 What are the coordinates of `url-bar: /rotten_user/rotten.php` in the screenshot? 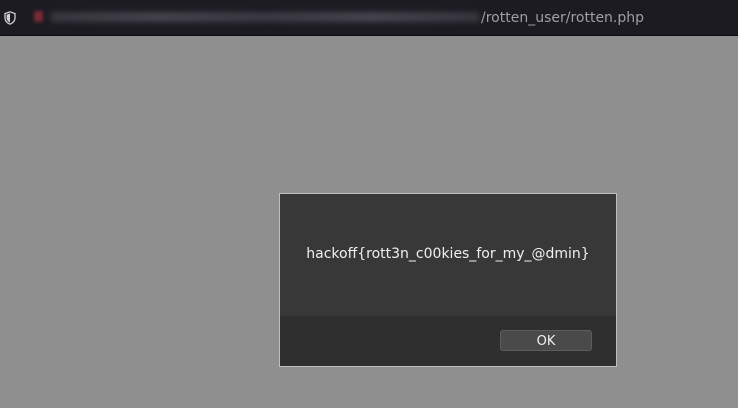 It's located at (369, 18).